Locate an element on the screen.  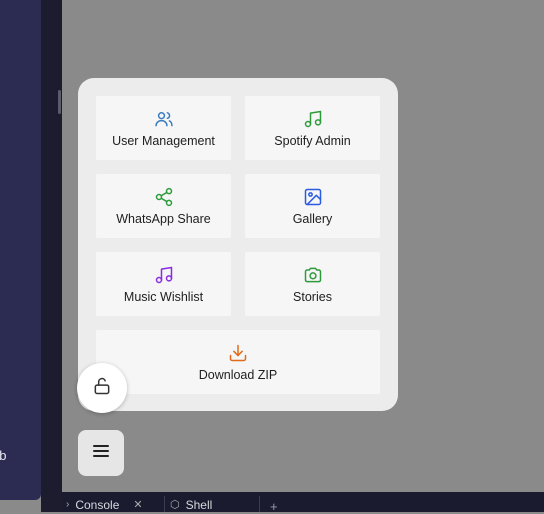
left-sidebar: ob is located at coordinates (20, 250).